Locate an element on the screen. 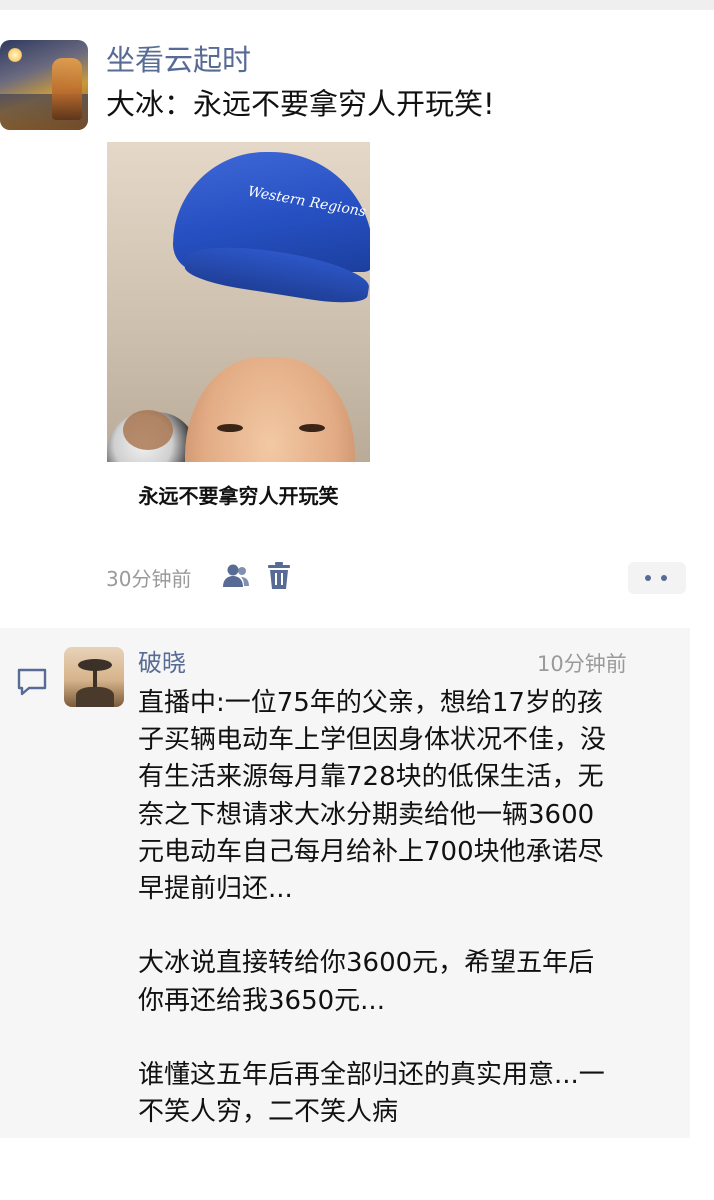 The width and height of the screenshot is (714, 1200). comment-line: 元电动车自己每月给补上700块他承诺尽 is located at coordinates (371, 851).